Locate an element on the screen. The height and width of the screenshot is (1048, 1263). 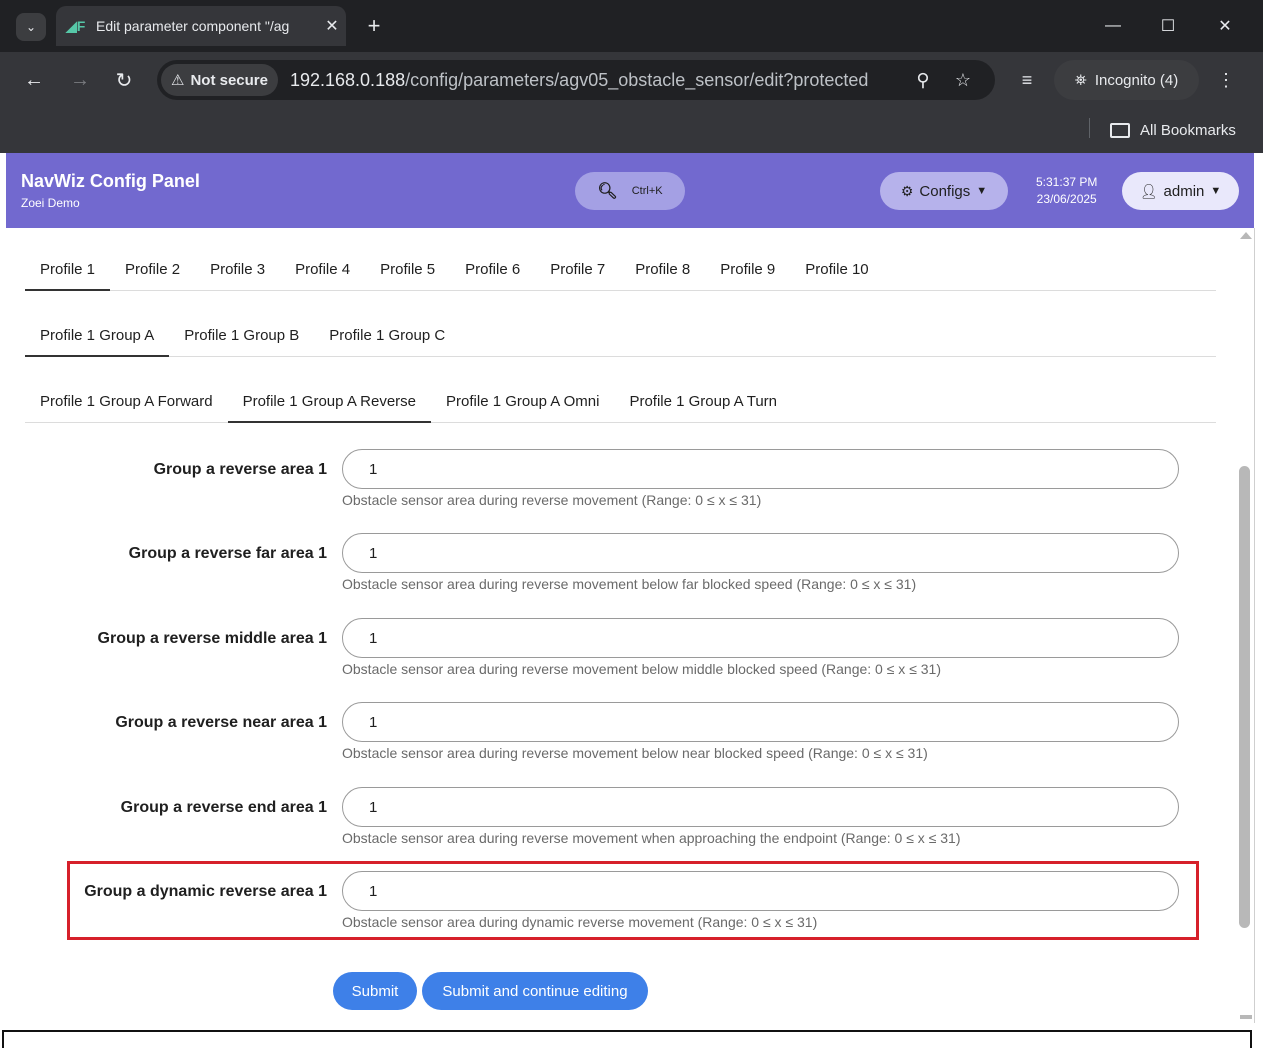
incognito-button: ⛯ Incognito (4) is located at coordinates (1126, 80).